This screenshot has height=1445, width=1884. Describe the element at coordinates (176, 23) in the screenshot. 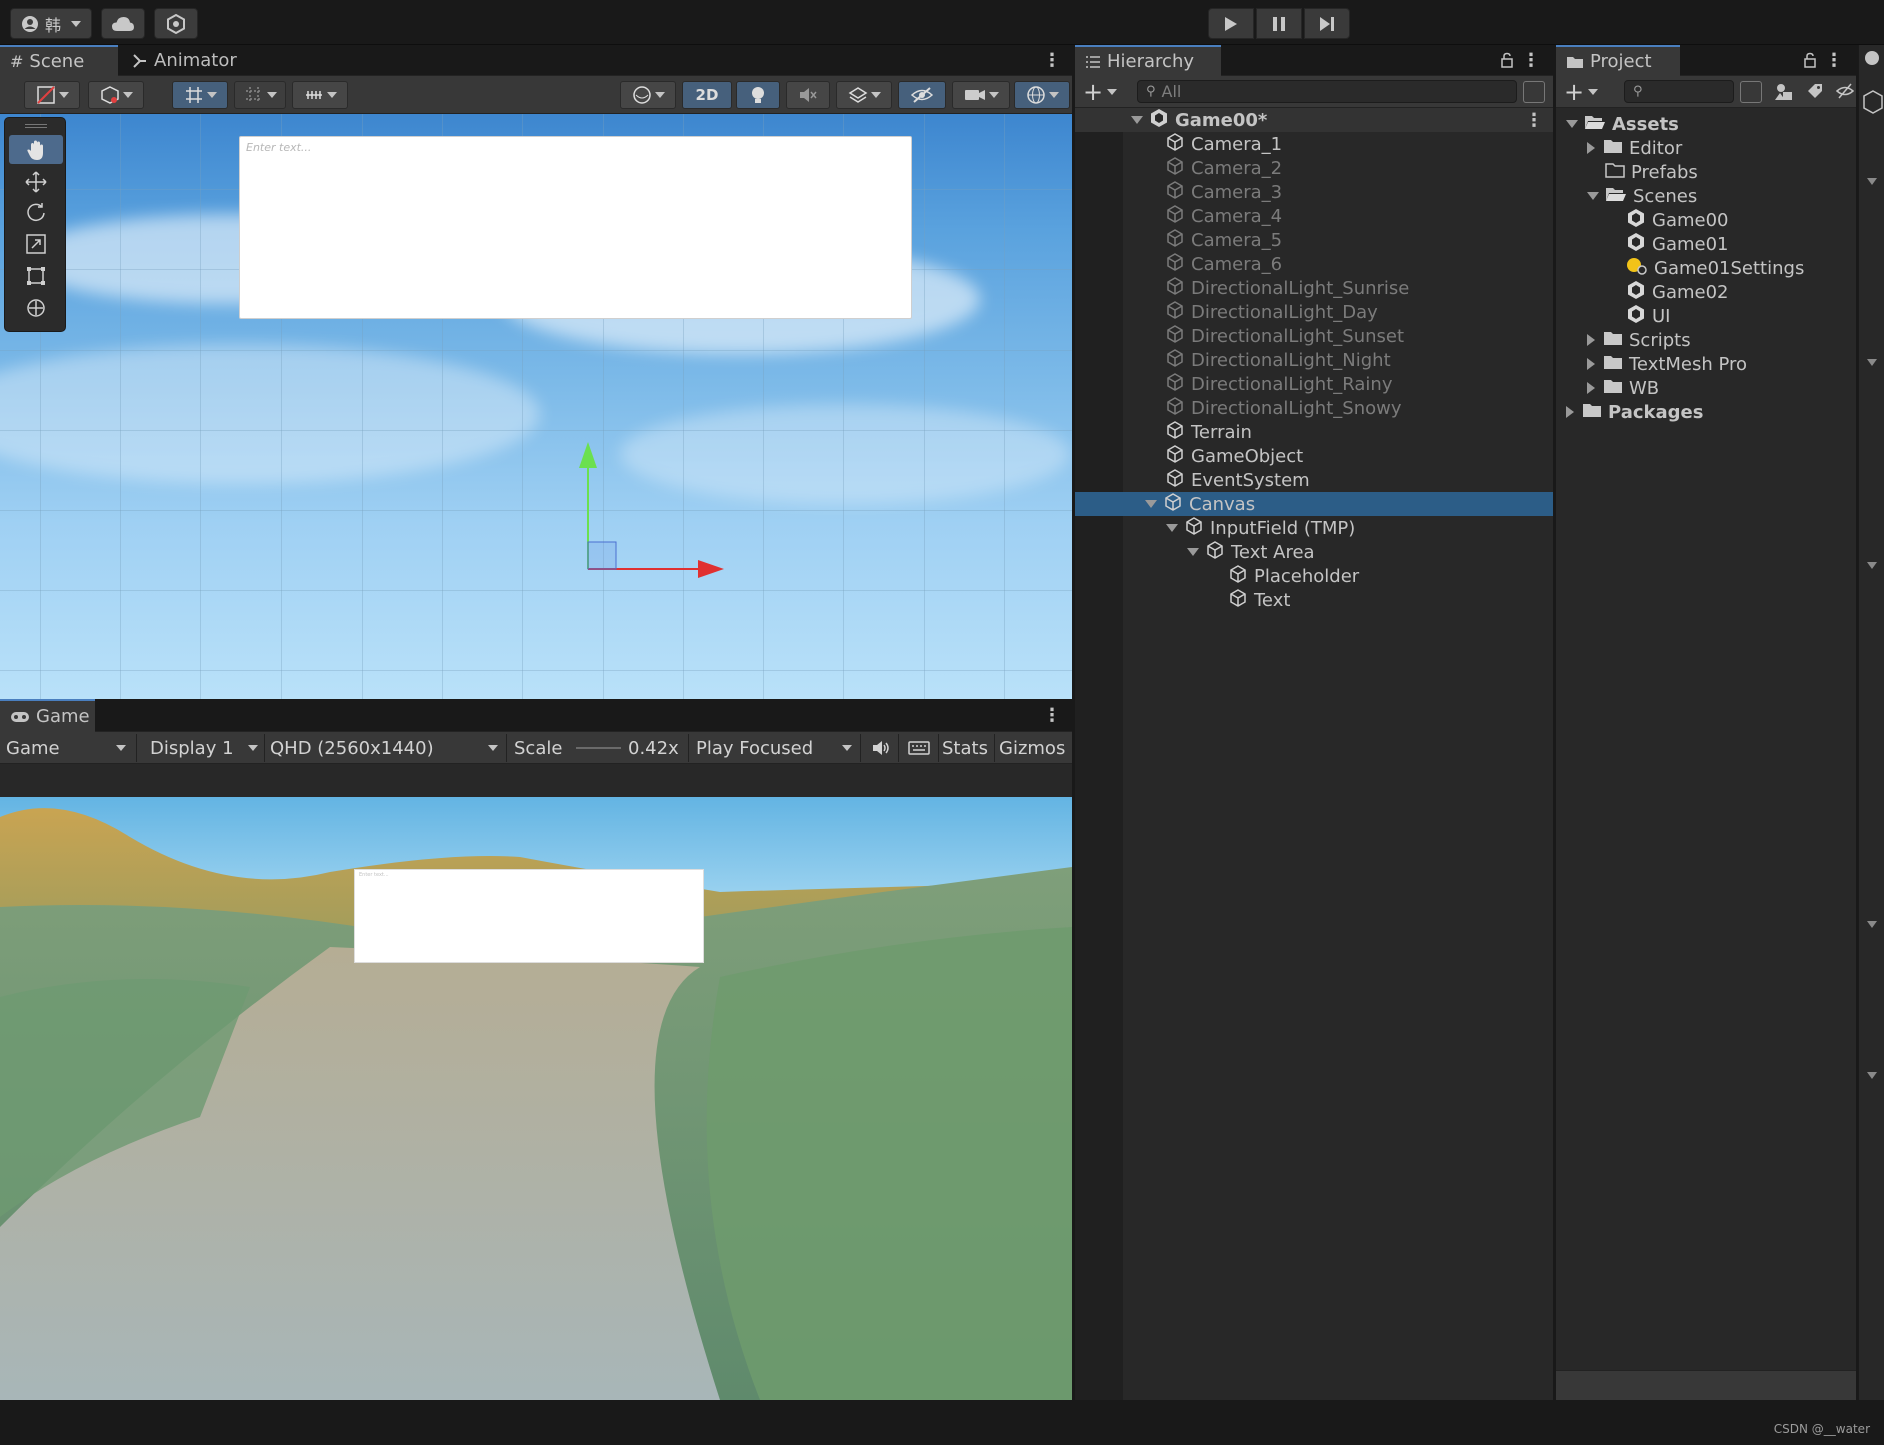

I see `collab-button` at that location.